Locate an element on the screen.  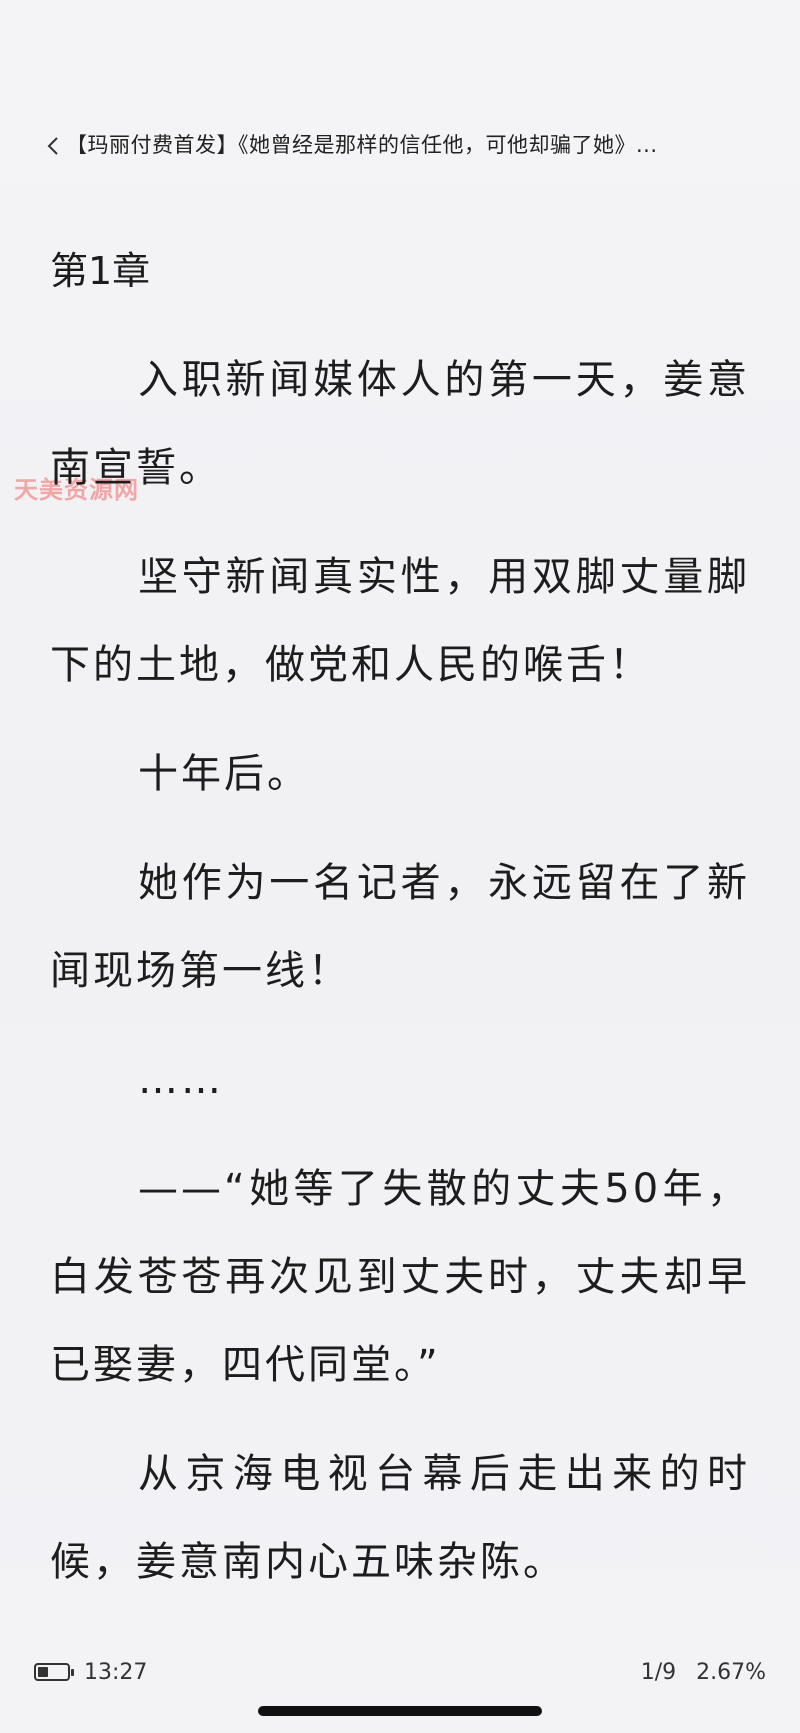
paragraph: 十年后。 is located at coordinates (224, 774).